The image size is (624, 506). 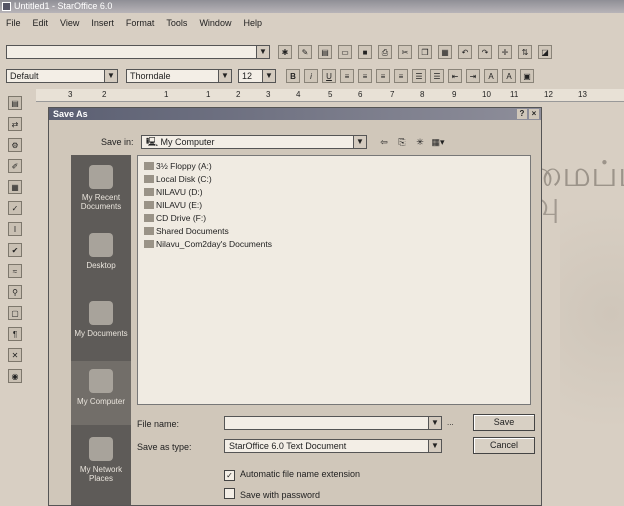 What do you see at coordinates (485, 52) in the screenshot?
I see `redo-icon: ↷` at bounding box center [485, 52].